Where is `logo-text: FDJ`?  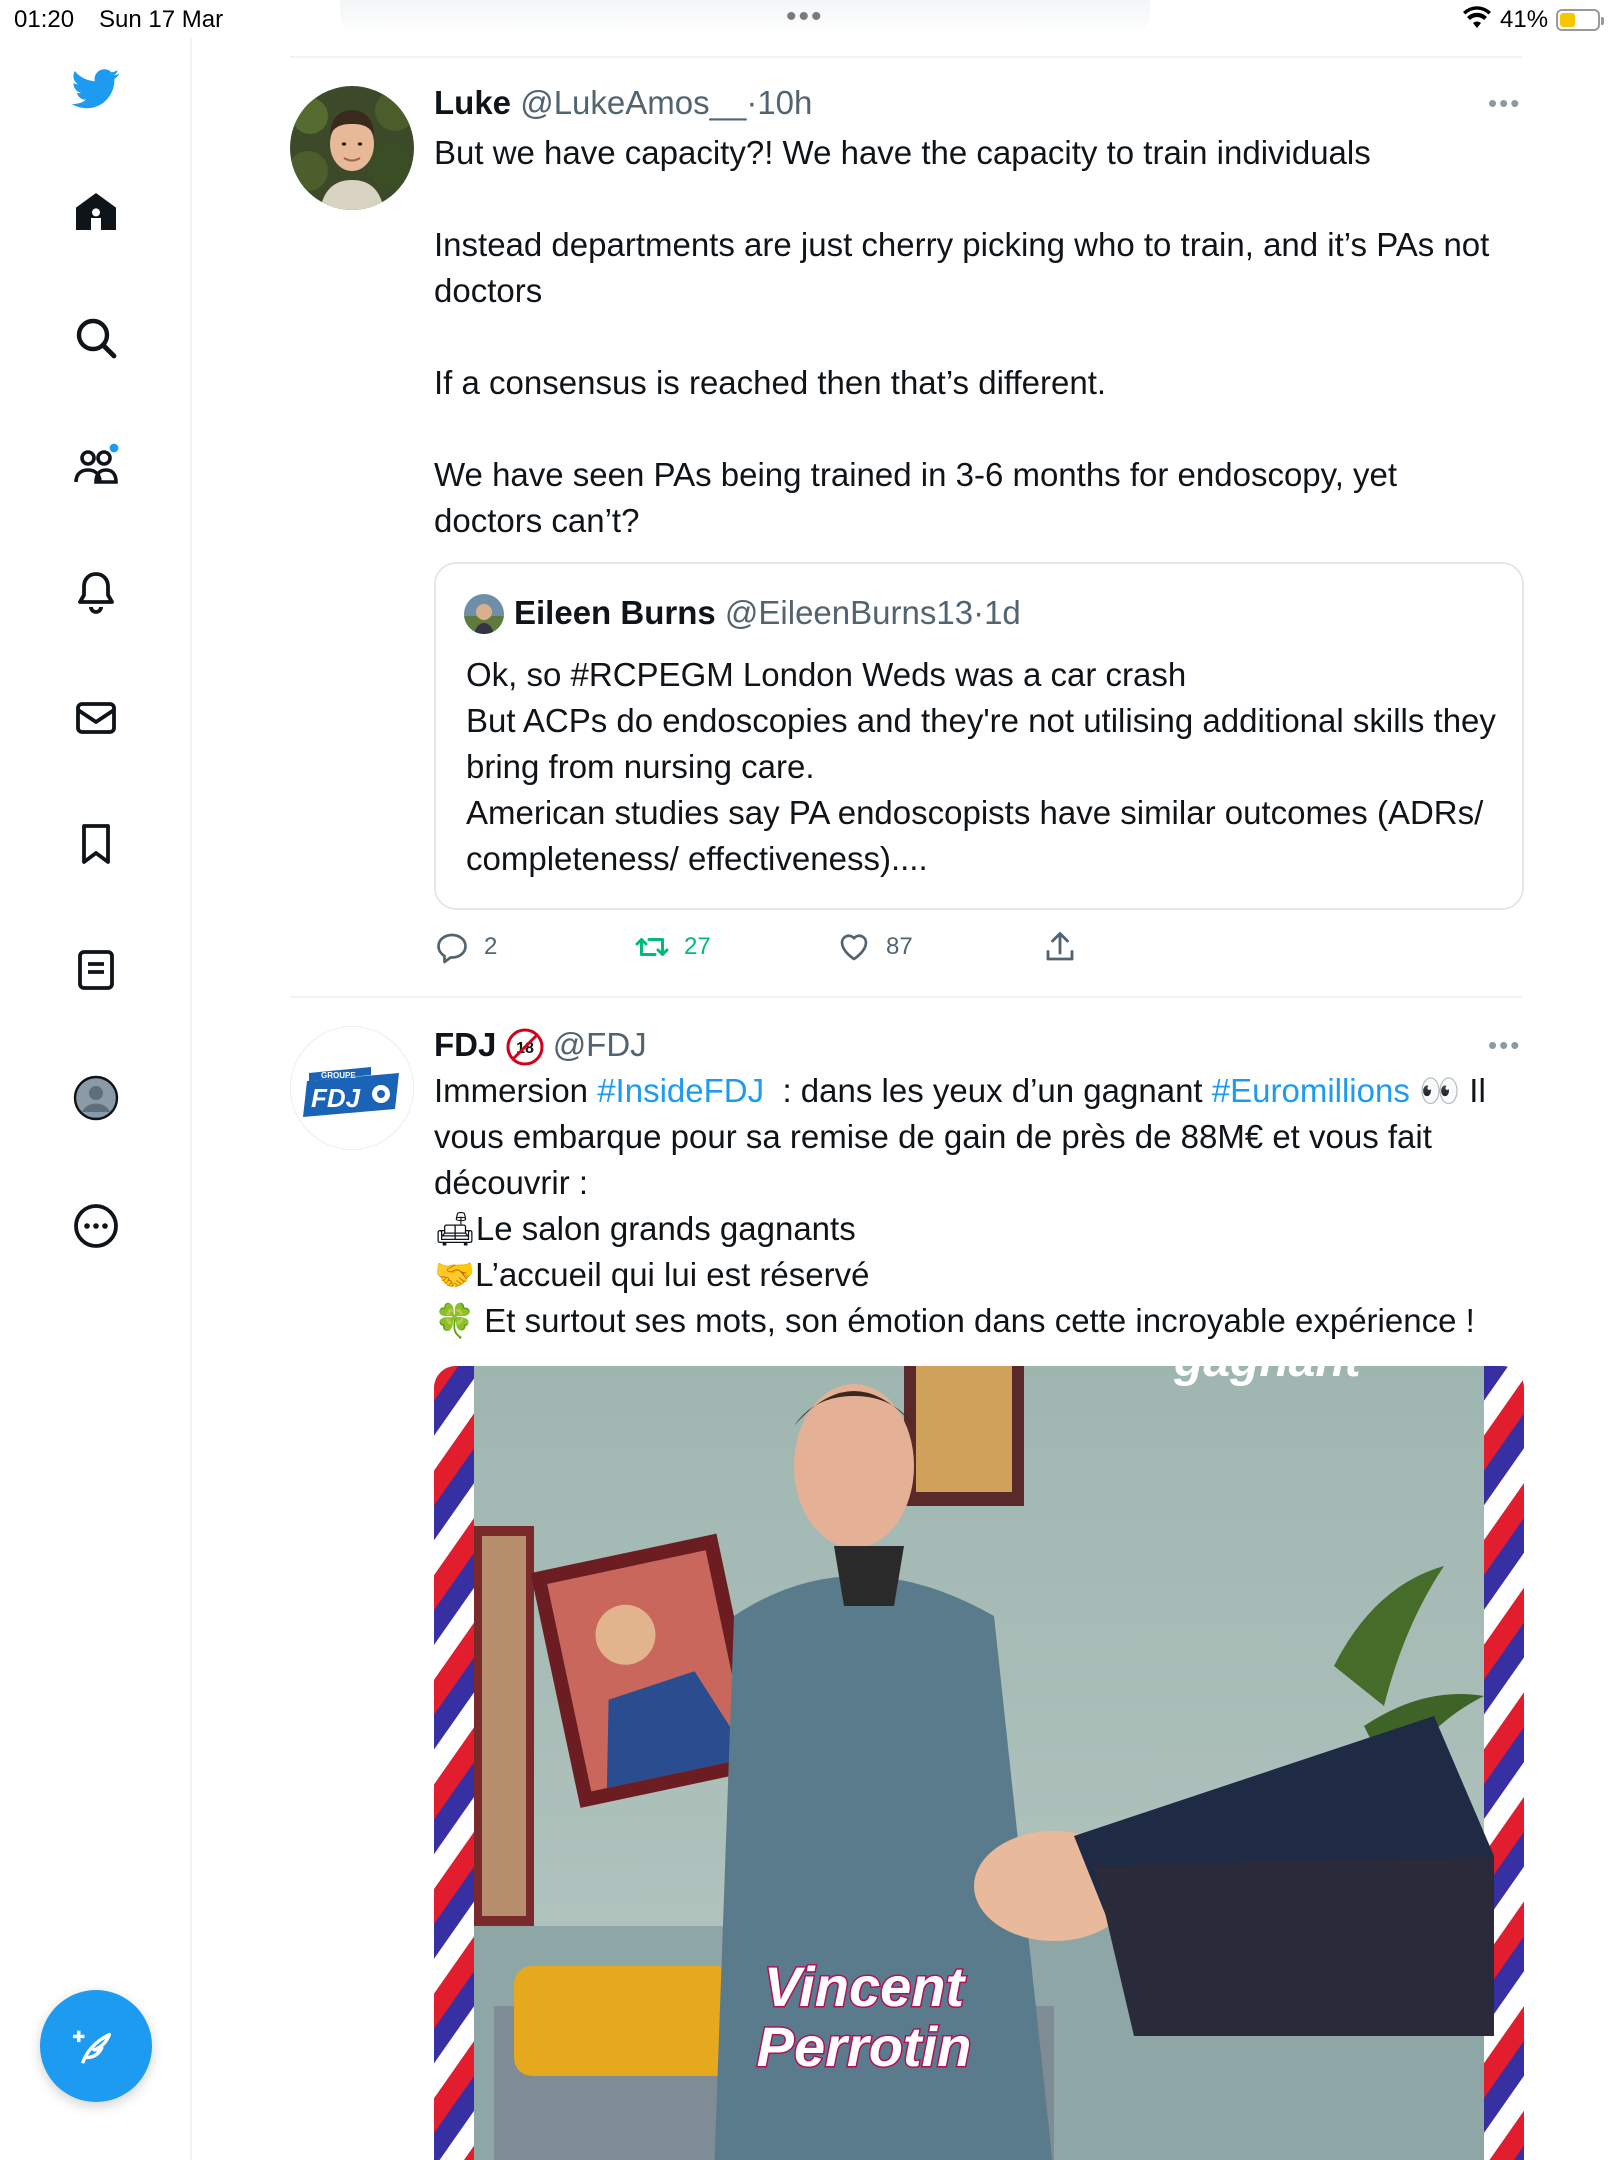 logo-text: FDJ is located at coordinates (336, 1098).